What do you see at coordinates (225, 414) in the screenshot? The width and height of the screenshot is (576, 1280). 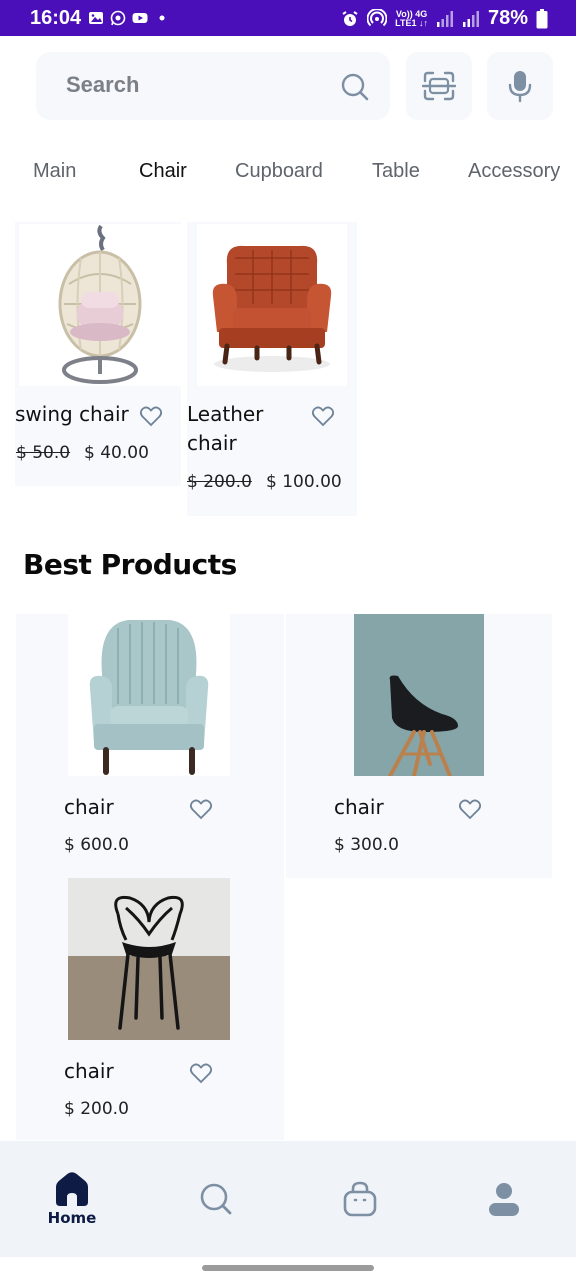 I see `product-name-line1: Leather` at bounding box center [225, 414].